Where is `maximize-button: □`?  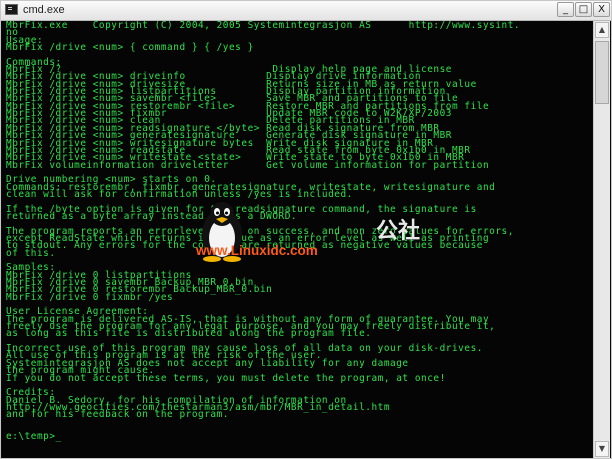
maximize-button: □ is located at coordinates (583, 9).